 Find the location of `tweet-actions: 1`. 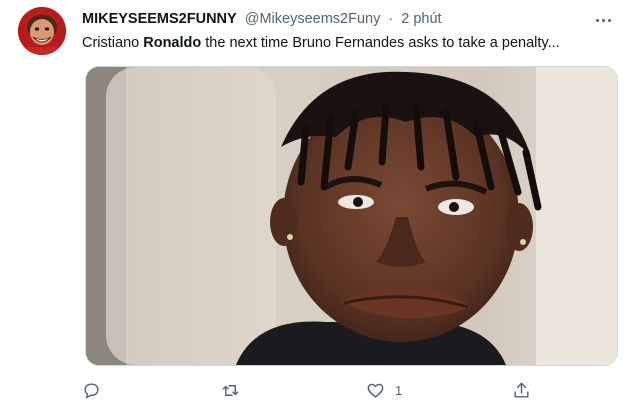

tweet-actions: 1 is located at coordinates (352, 390).